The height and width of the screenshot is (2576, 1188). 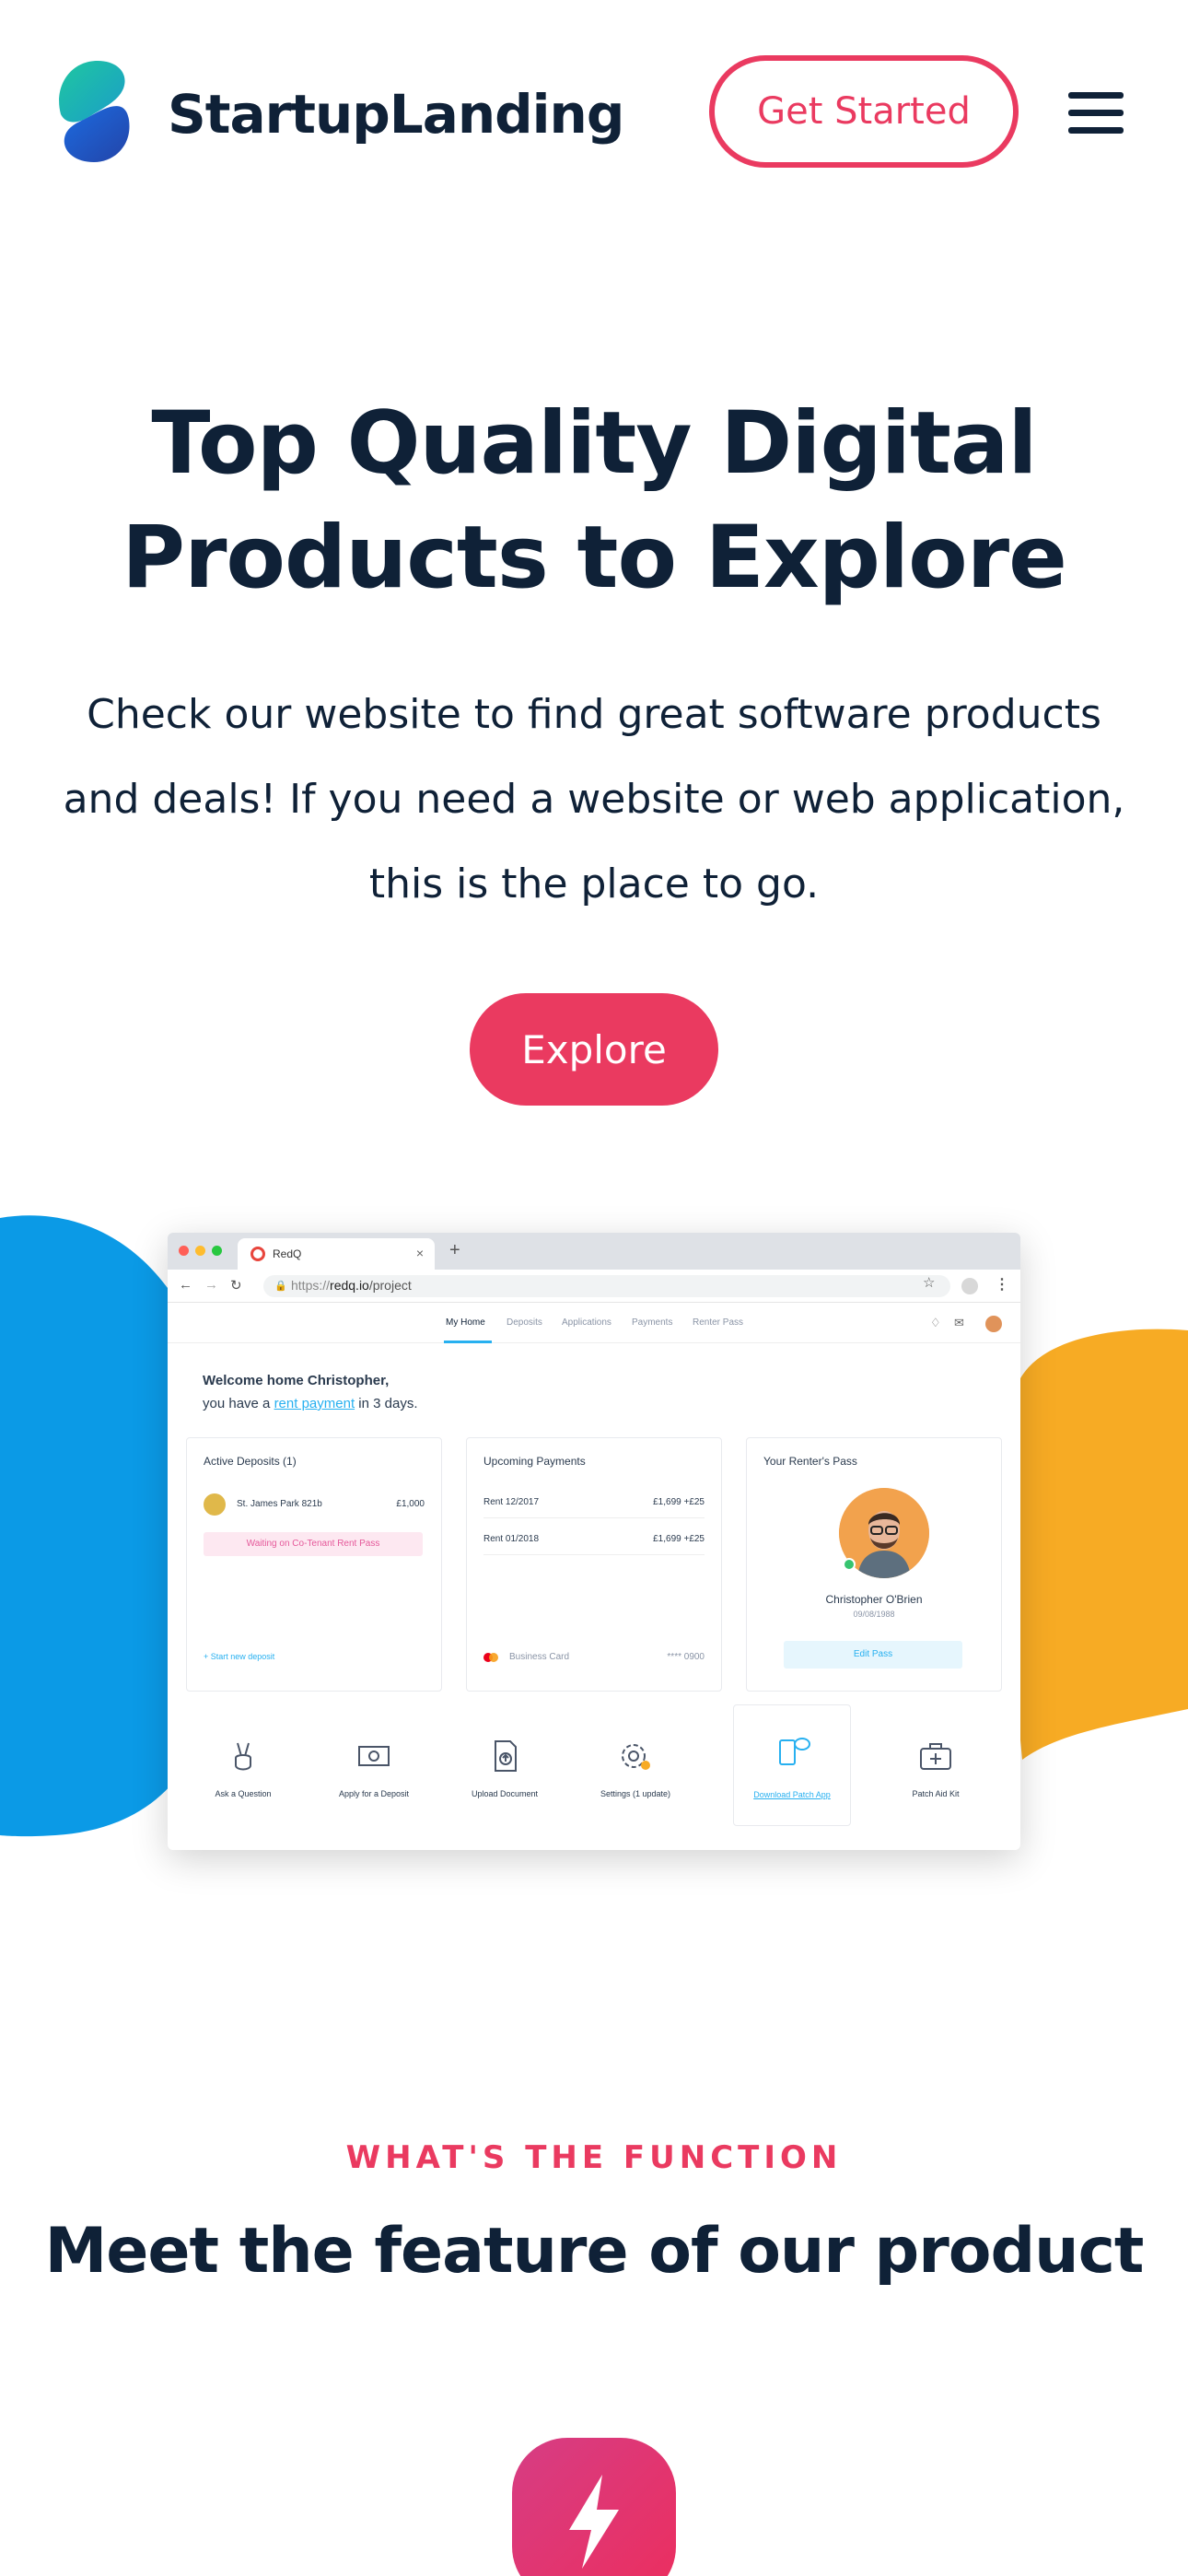 What do you see at coordinates (420, 1253) in the screenshot?
I see `tab-close-icon: ×` at bounding box center [420, 1253].